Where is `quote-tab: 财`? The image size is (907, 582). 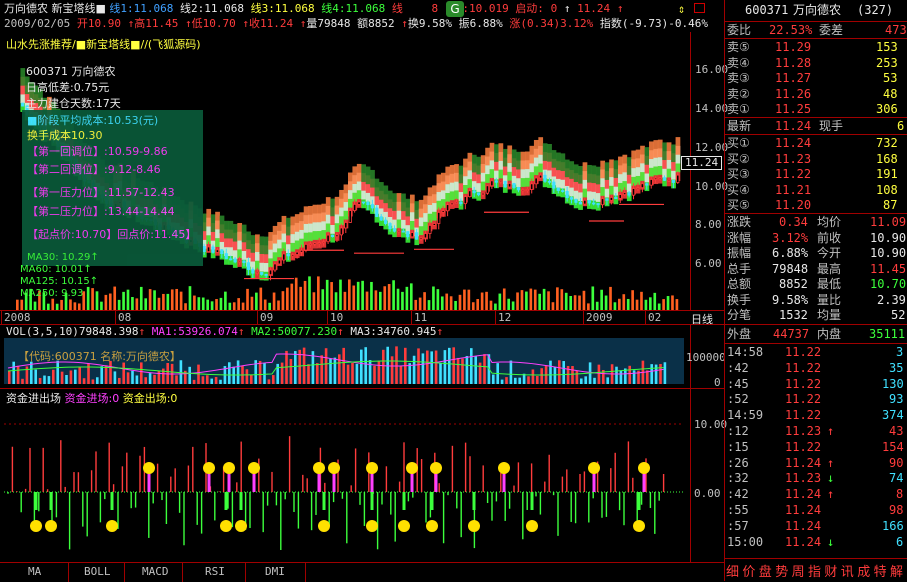 quote-tab: 财 is located at coordinates (830, 570).